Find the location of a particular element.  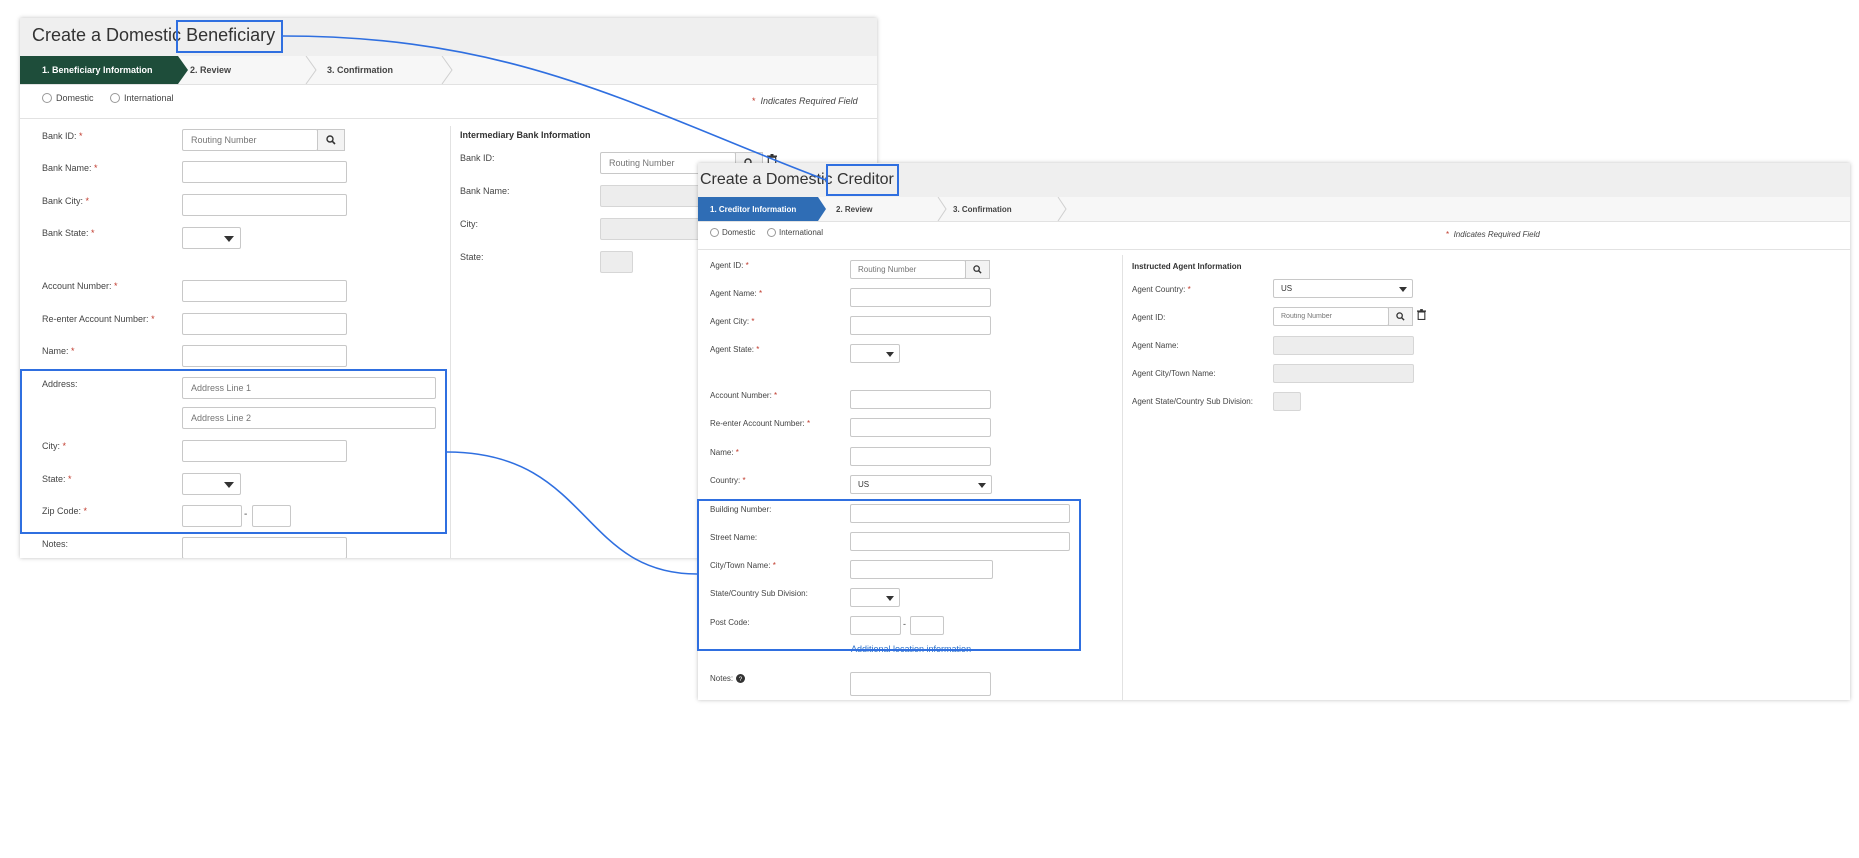

title-connector-curve is located at coordinates (554, 108).